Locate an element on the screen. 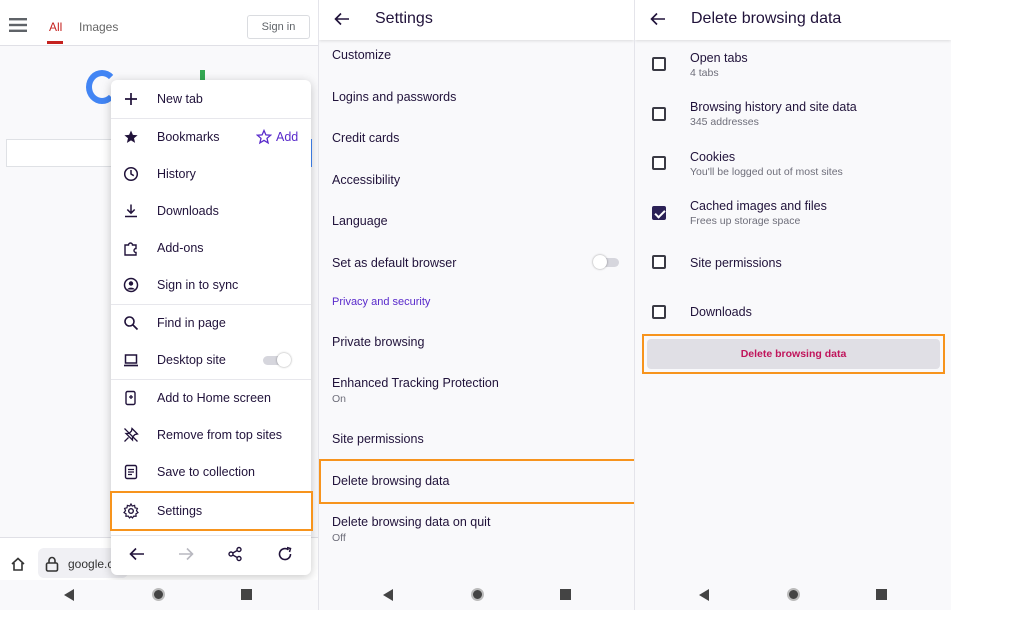 The image size is (1024, 621). menu-item-save-to-collection: Save to collection is located at coordinates (211, 472).